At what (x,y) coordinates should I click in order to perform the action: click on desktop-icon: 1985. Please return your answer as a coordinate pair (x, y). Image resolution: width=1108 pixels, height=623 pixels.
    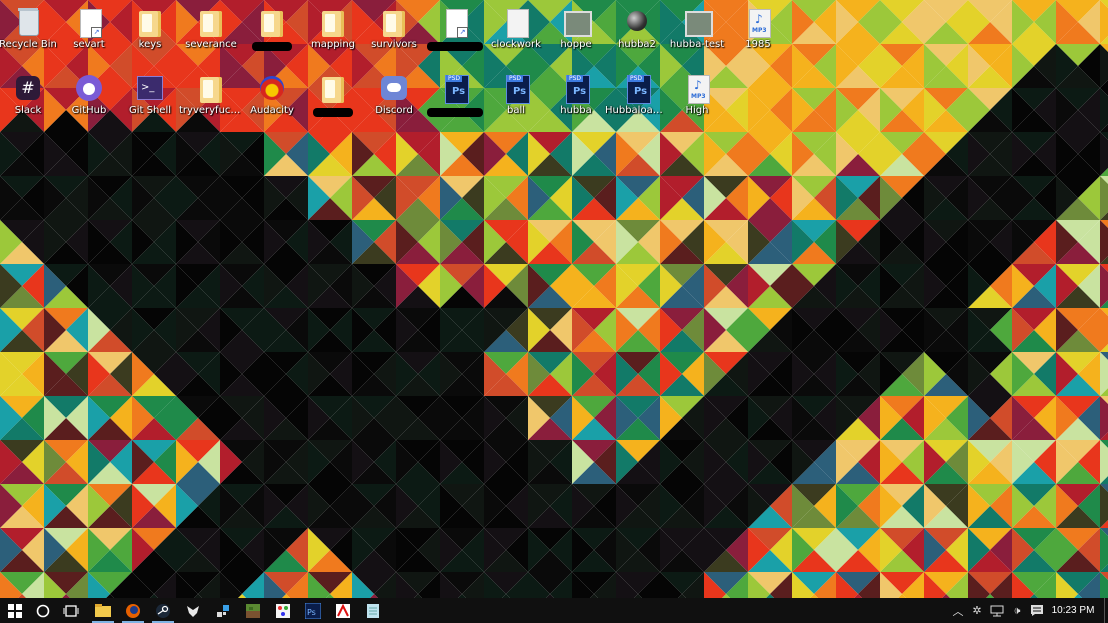
    Looking at the image, I should click on (758, 33).